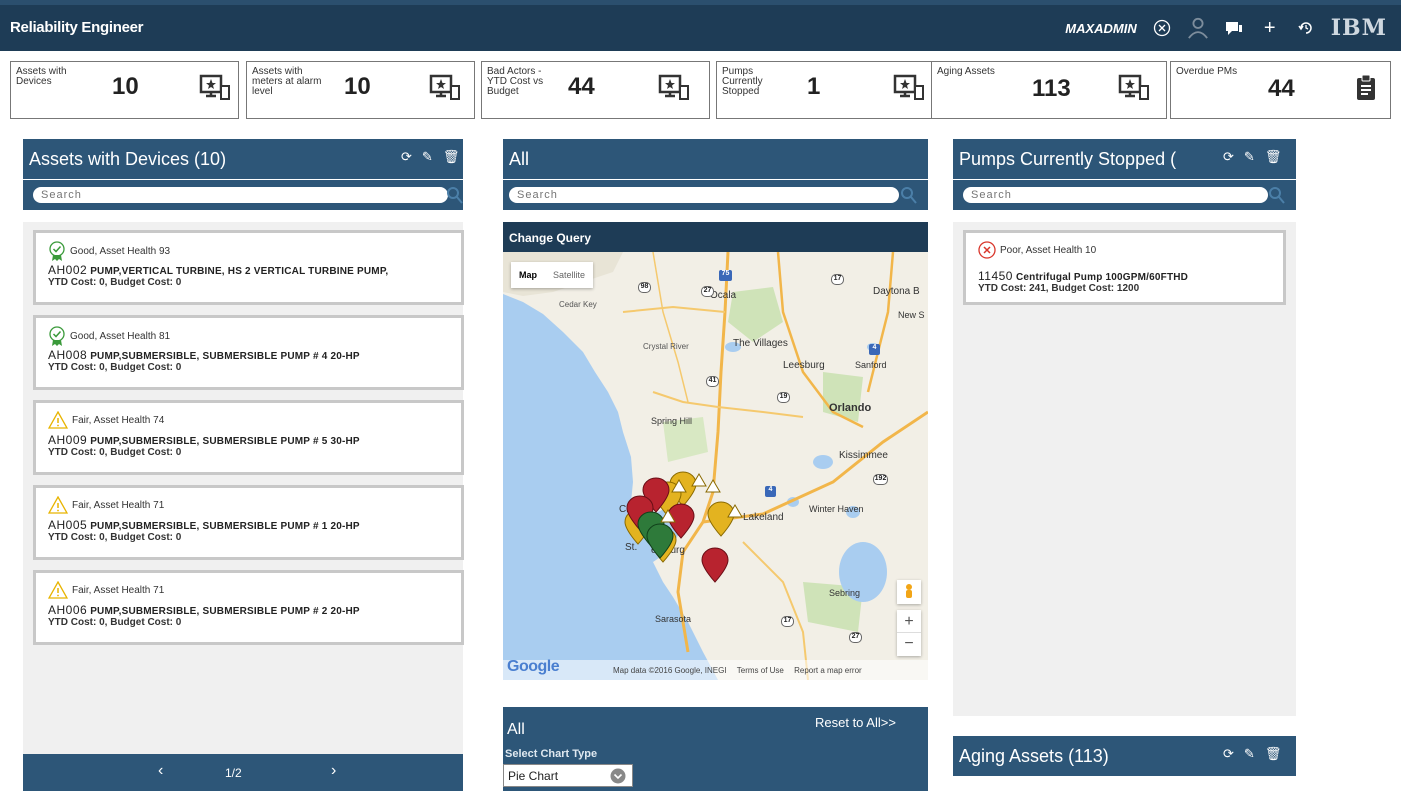  What do you see at coordinates (1306, 28) in the screenshot?
I see `history-icon` at bounding box center [1306, 28].